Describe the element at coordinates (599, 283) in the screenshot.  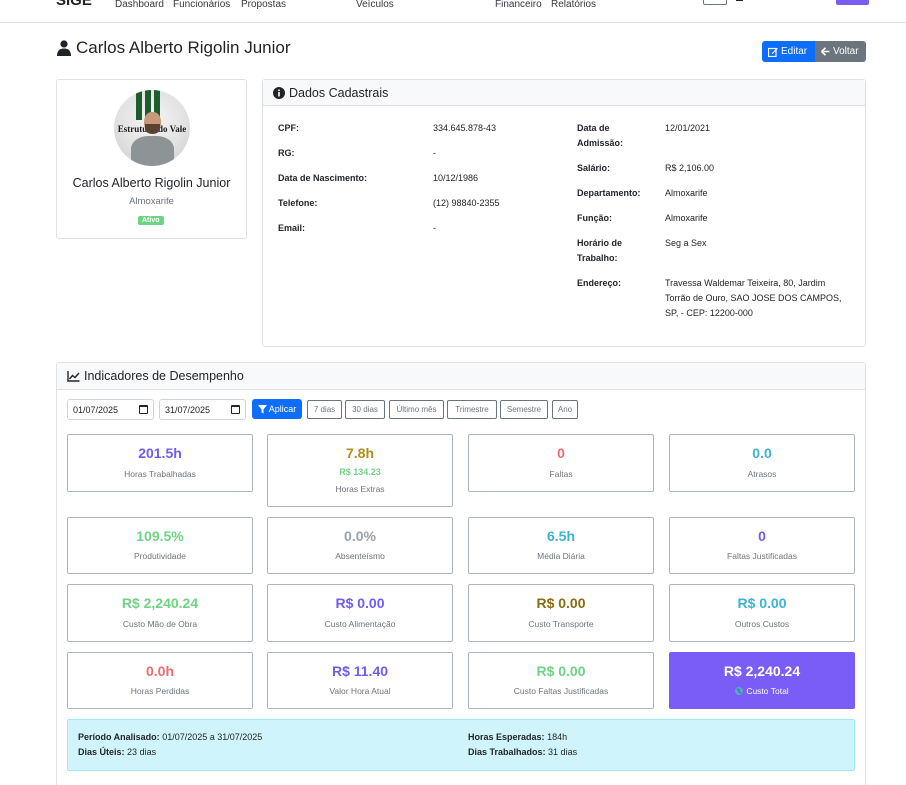
I see `endereco-label: Endereço:` at that location.